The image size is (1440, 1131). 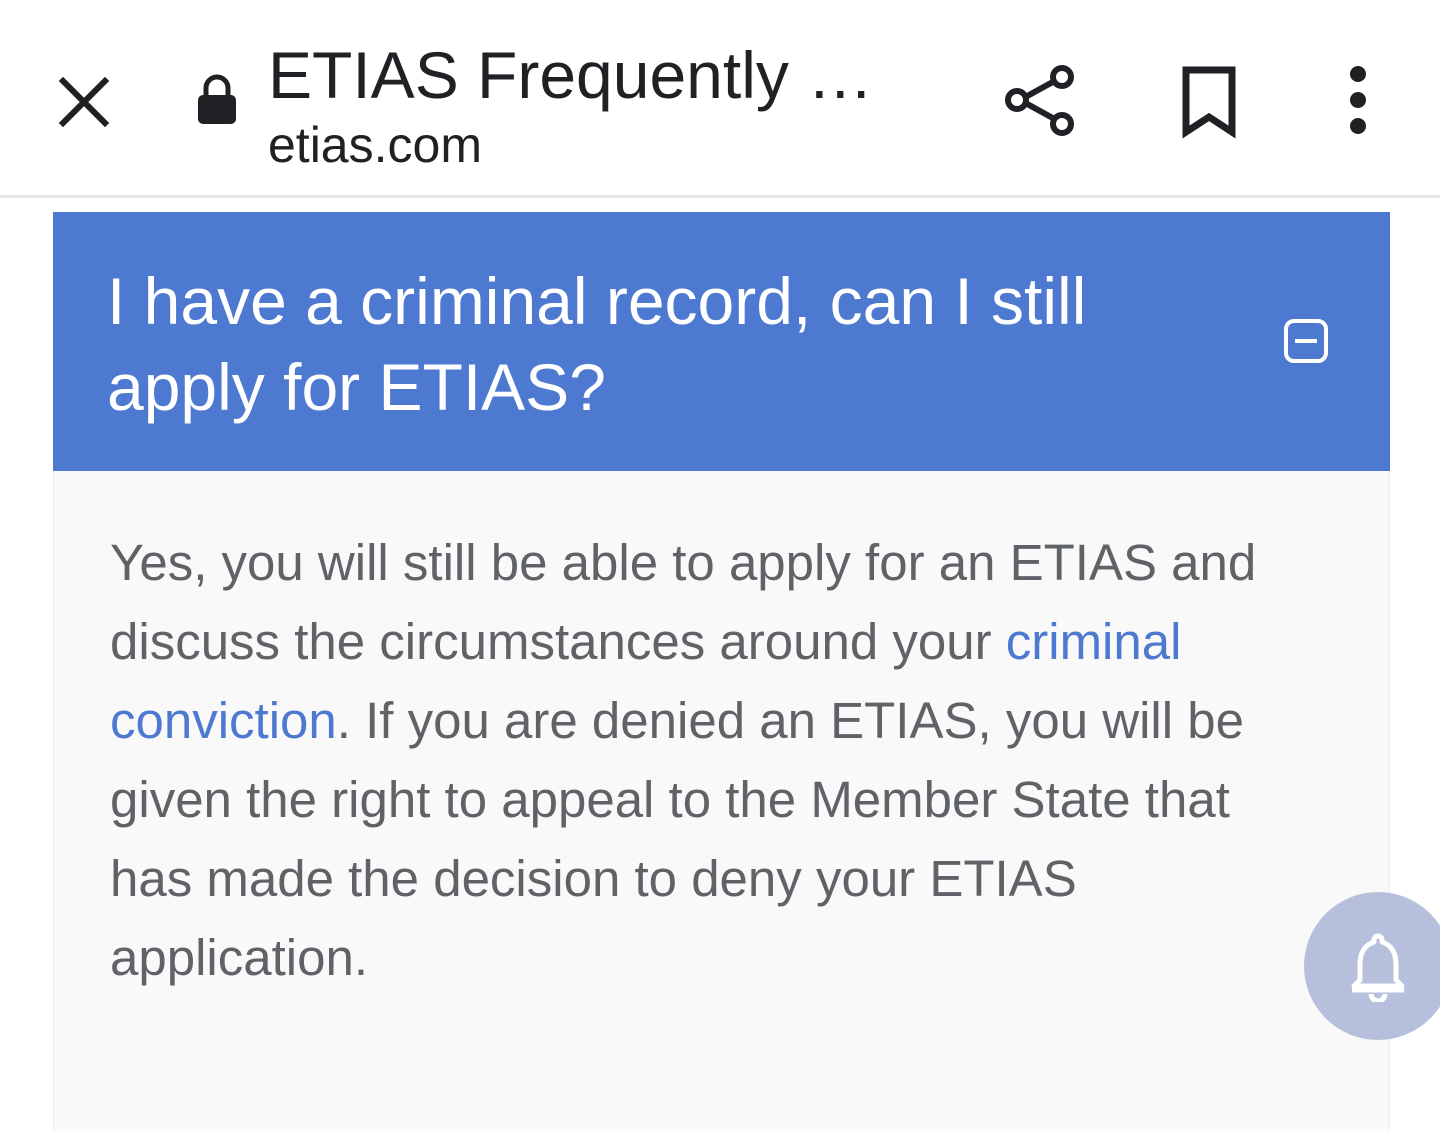 I want to click on share-icon, so click(x=1039, y=100).